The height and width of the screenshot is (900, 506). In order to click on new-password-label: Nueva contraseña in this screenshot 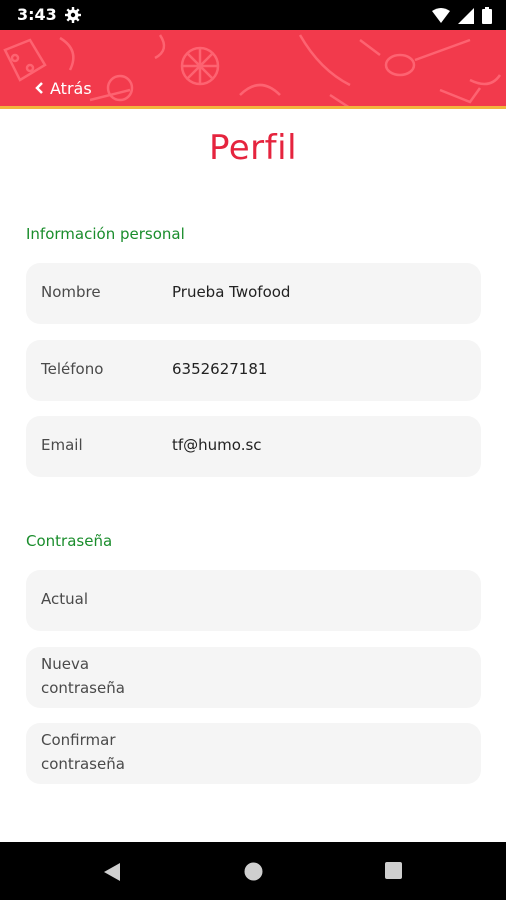, I will do `click(83, 676)`.